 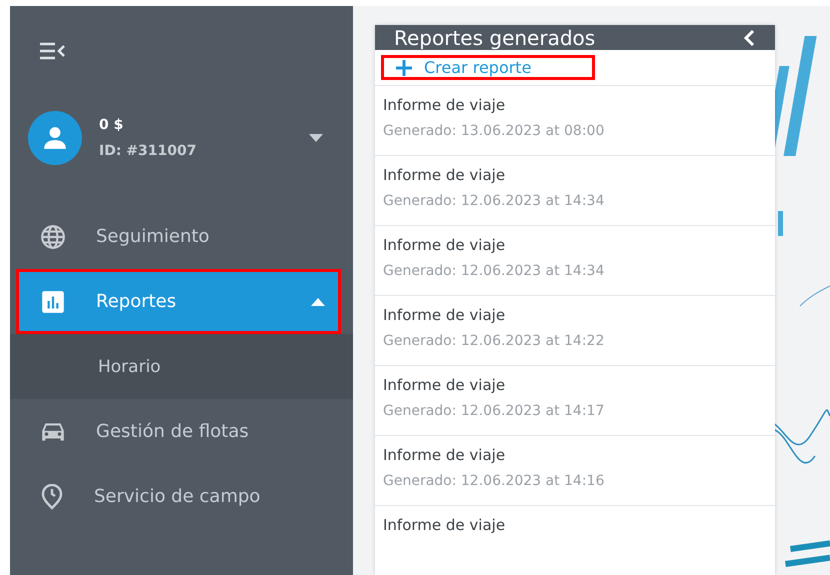 I want to click on generated-date: Generado: 12.06.2023 at 14:17, so click(x=494, y=411).